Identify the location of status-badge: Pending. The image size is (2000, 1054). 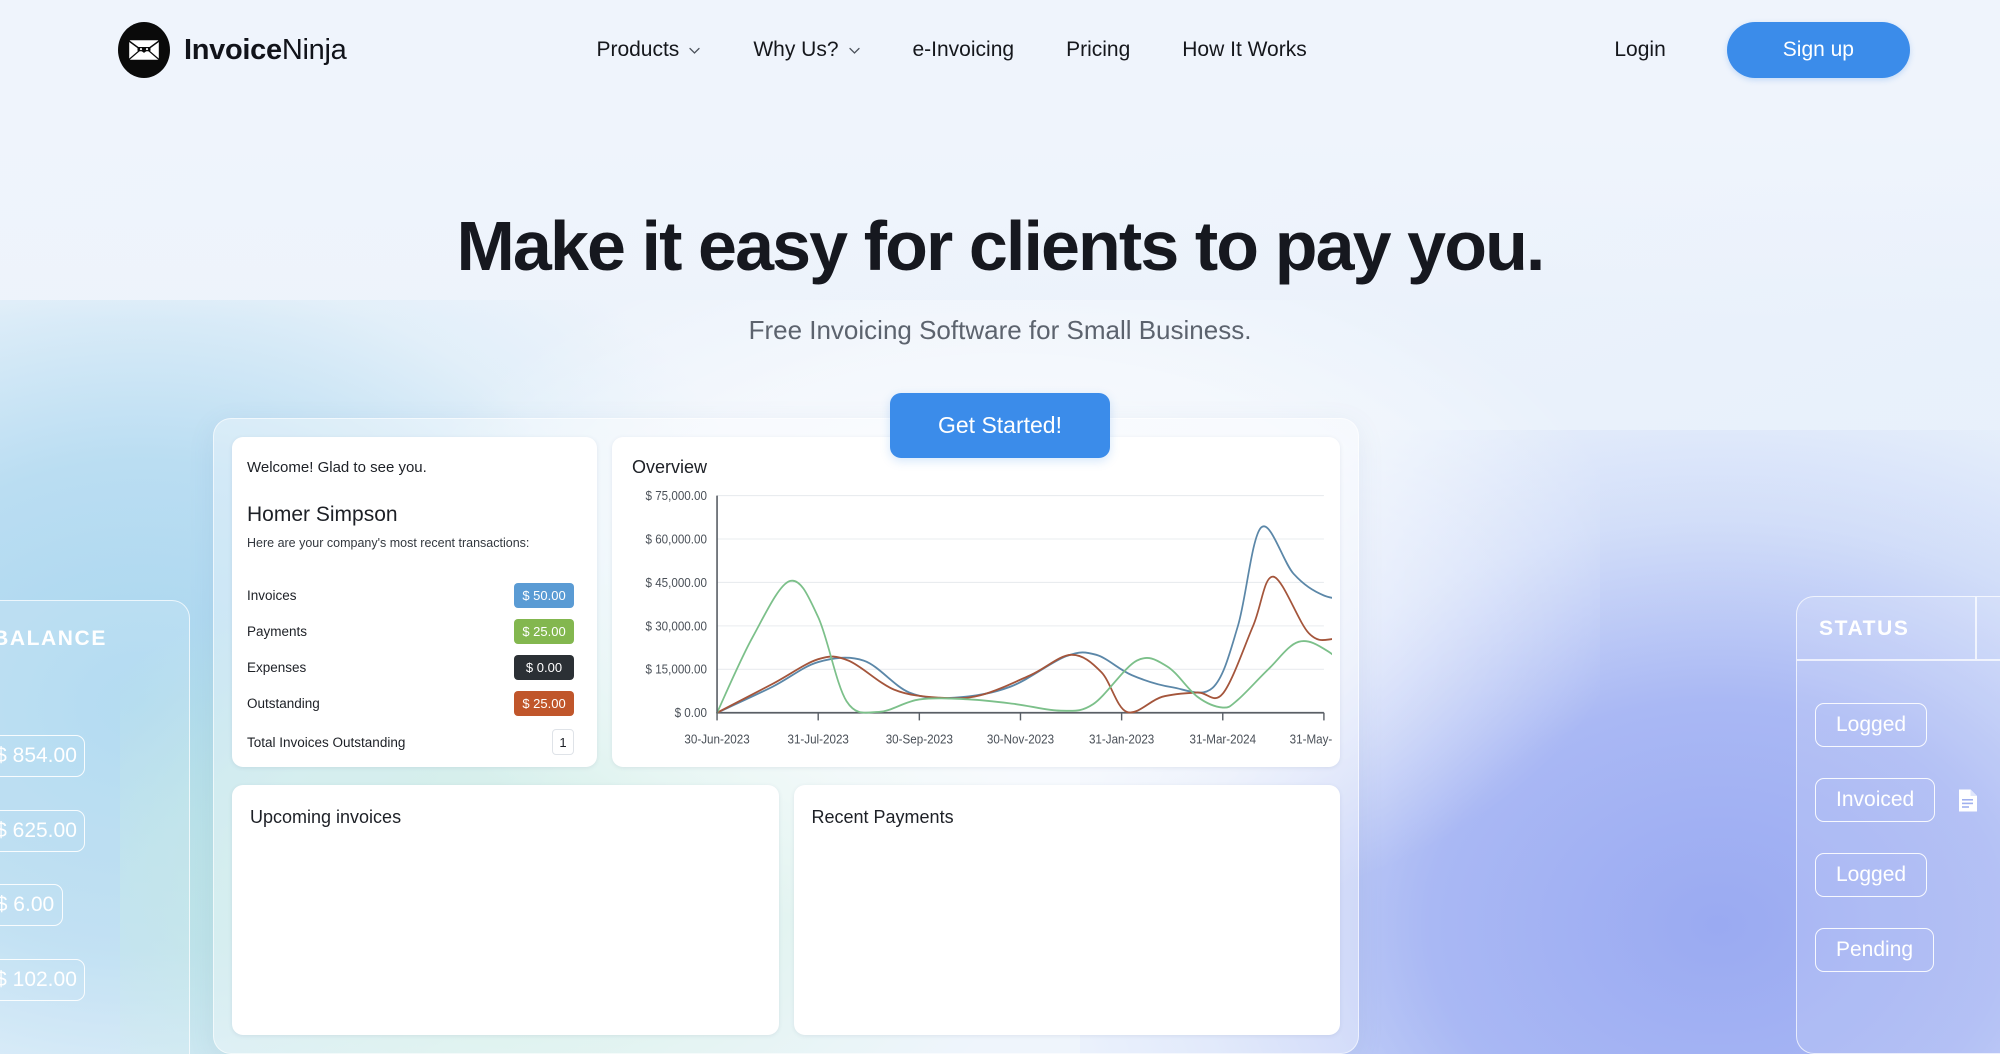
(1875, 950).